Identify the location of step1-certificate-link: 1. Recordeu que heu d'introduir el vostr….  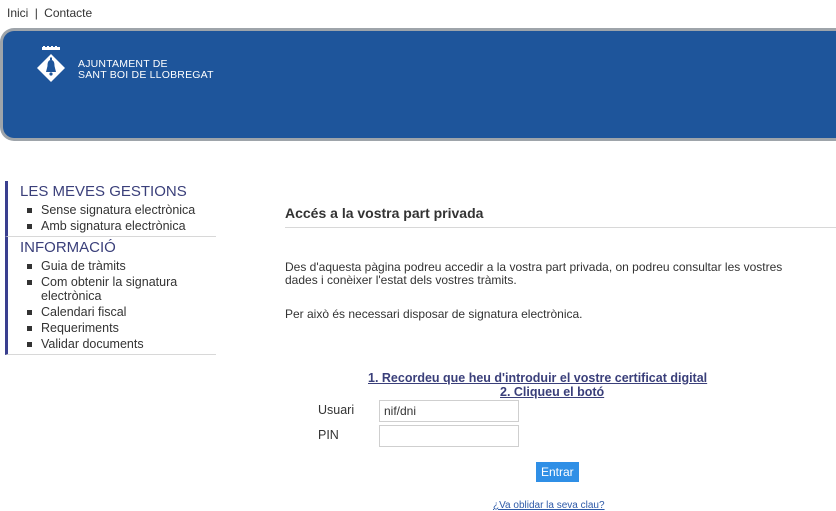
(537, 378).